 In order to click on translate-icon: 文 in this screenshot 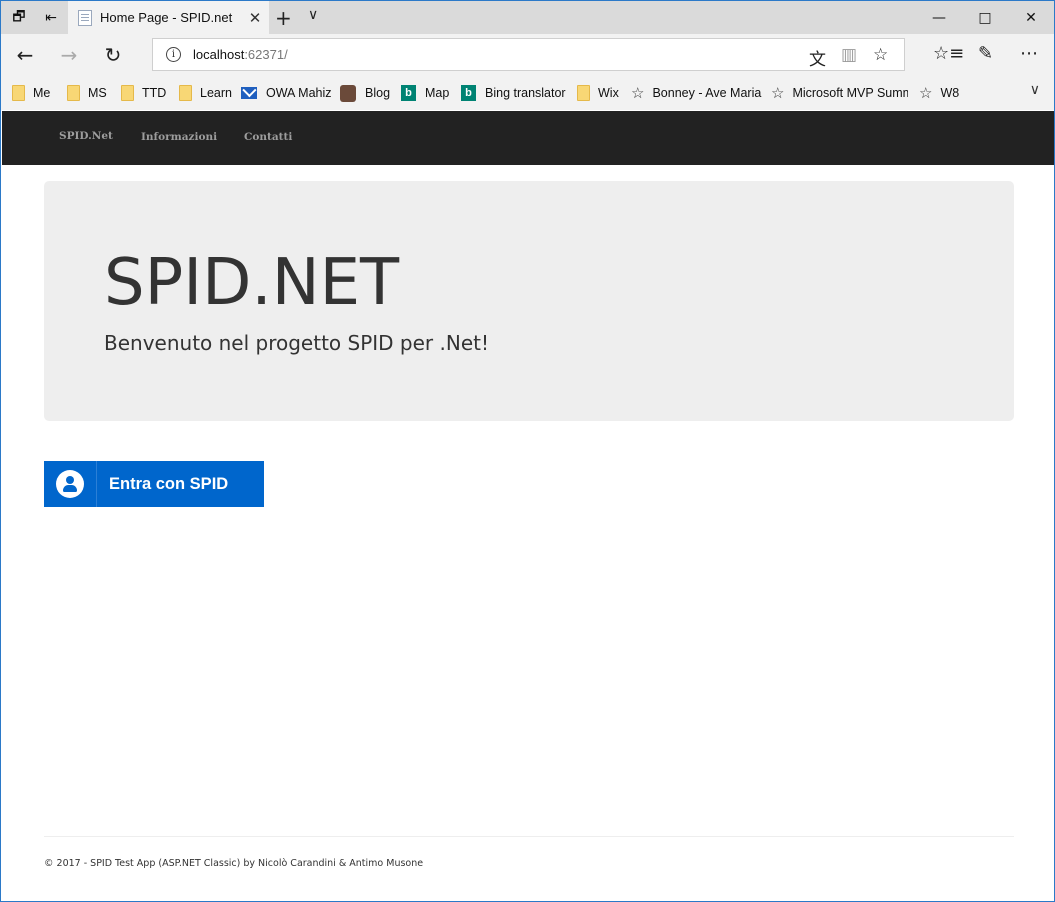, I will do `click(817, 57)`.